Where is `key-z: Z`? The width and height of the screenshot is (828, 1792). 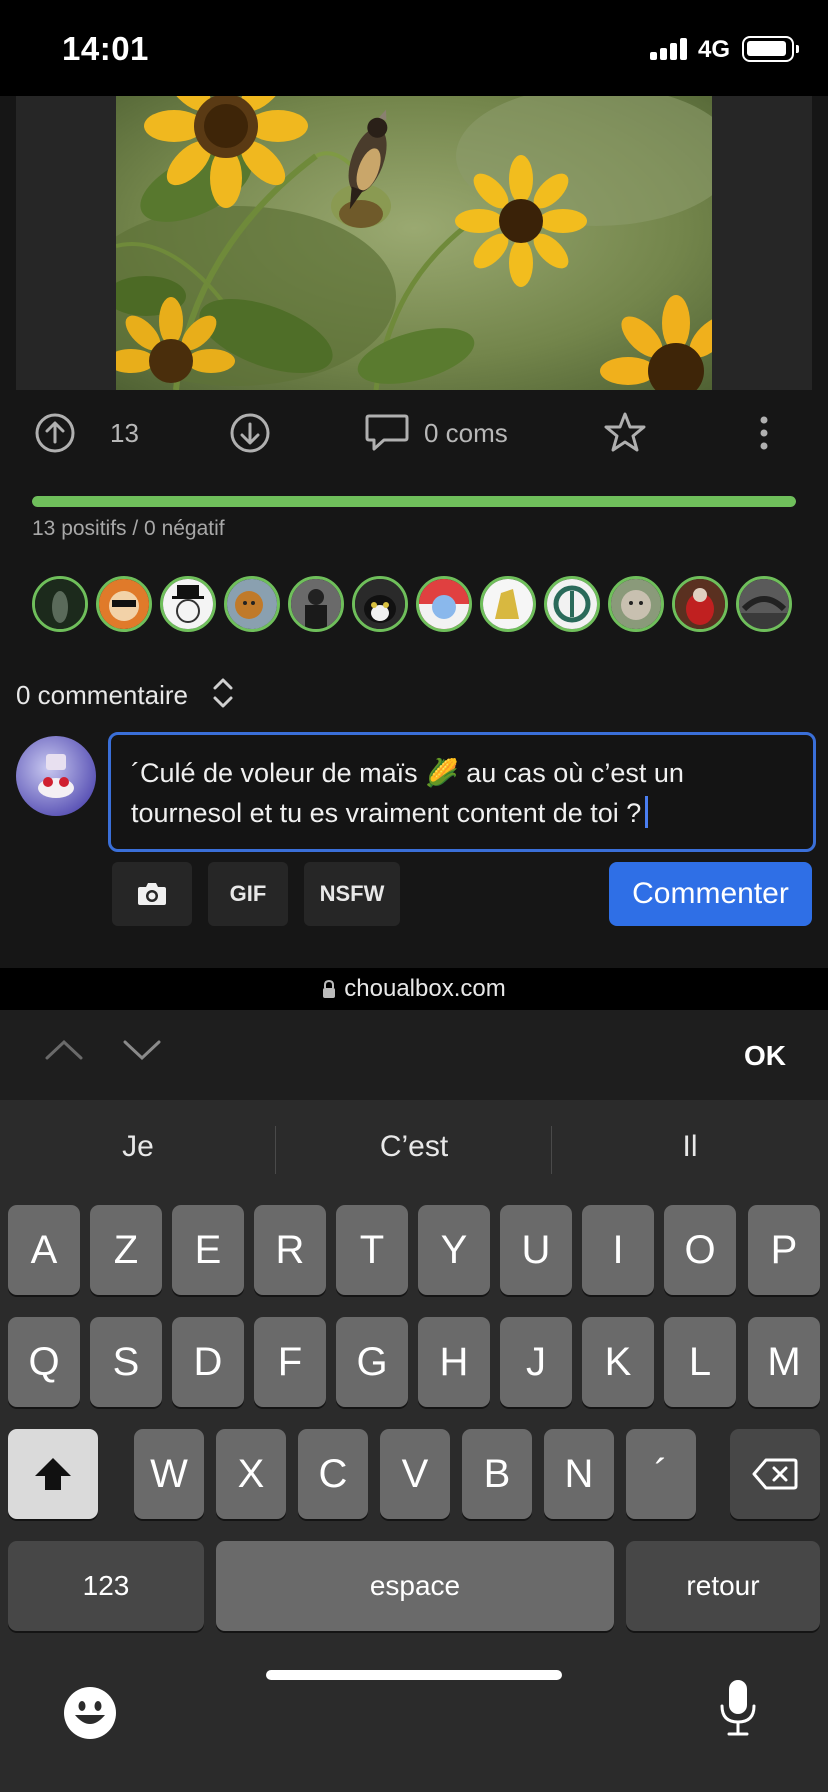
key-z: Z is located at coordinates (126, 1250).